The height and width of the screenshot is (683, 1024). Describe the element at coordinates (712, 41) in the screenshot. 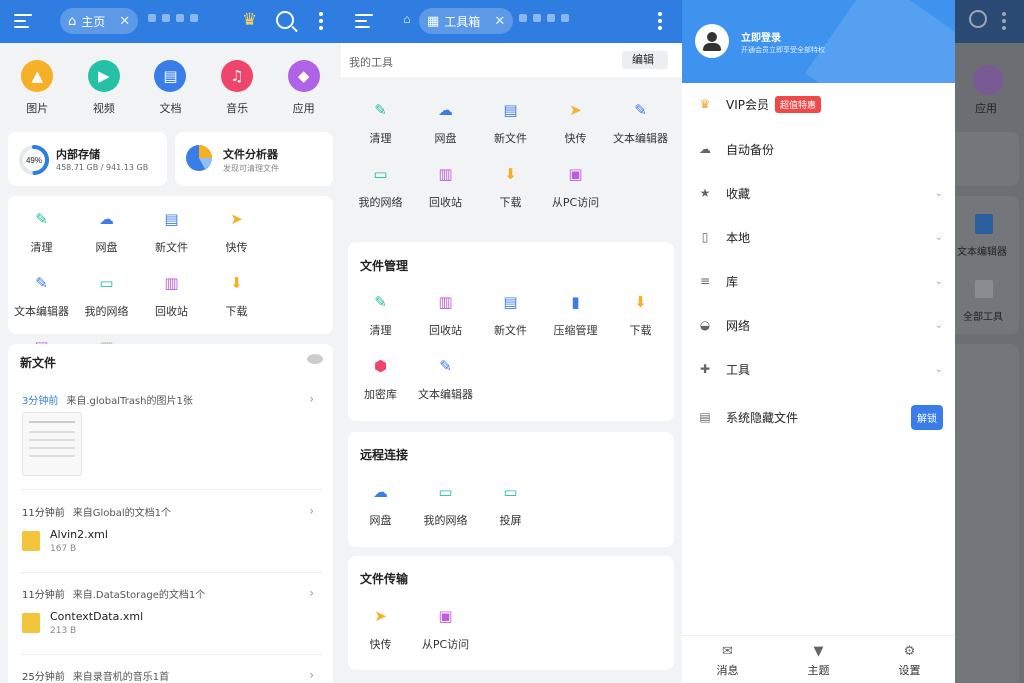

I see `avatar` at that location.